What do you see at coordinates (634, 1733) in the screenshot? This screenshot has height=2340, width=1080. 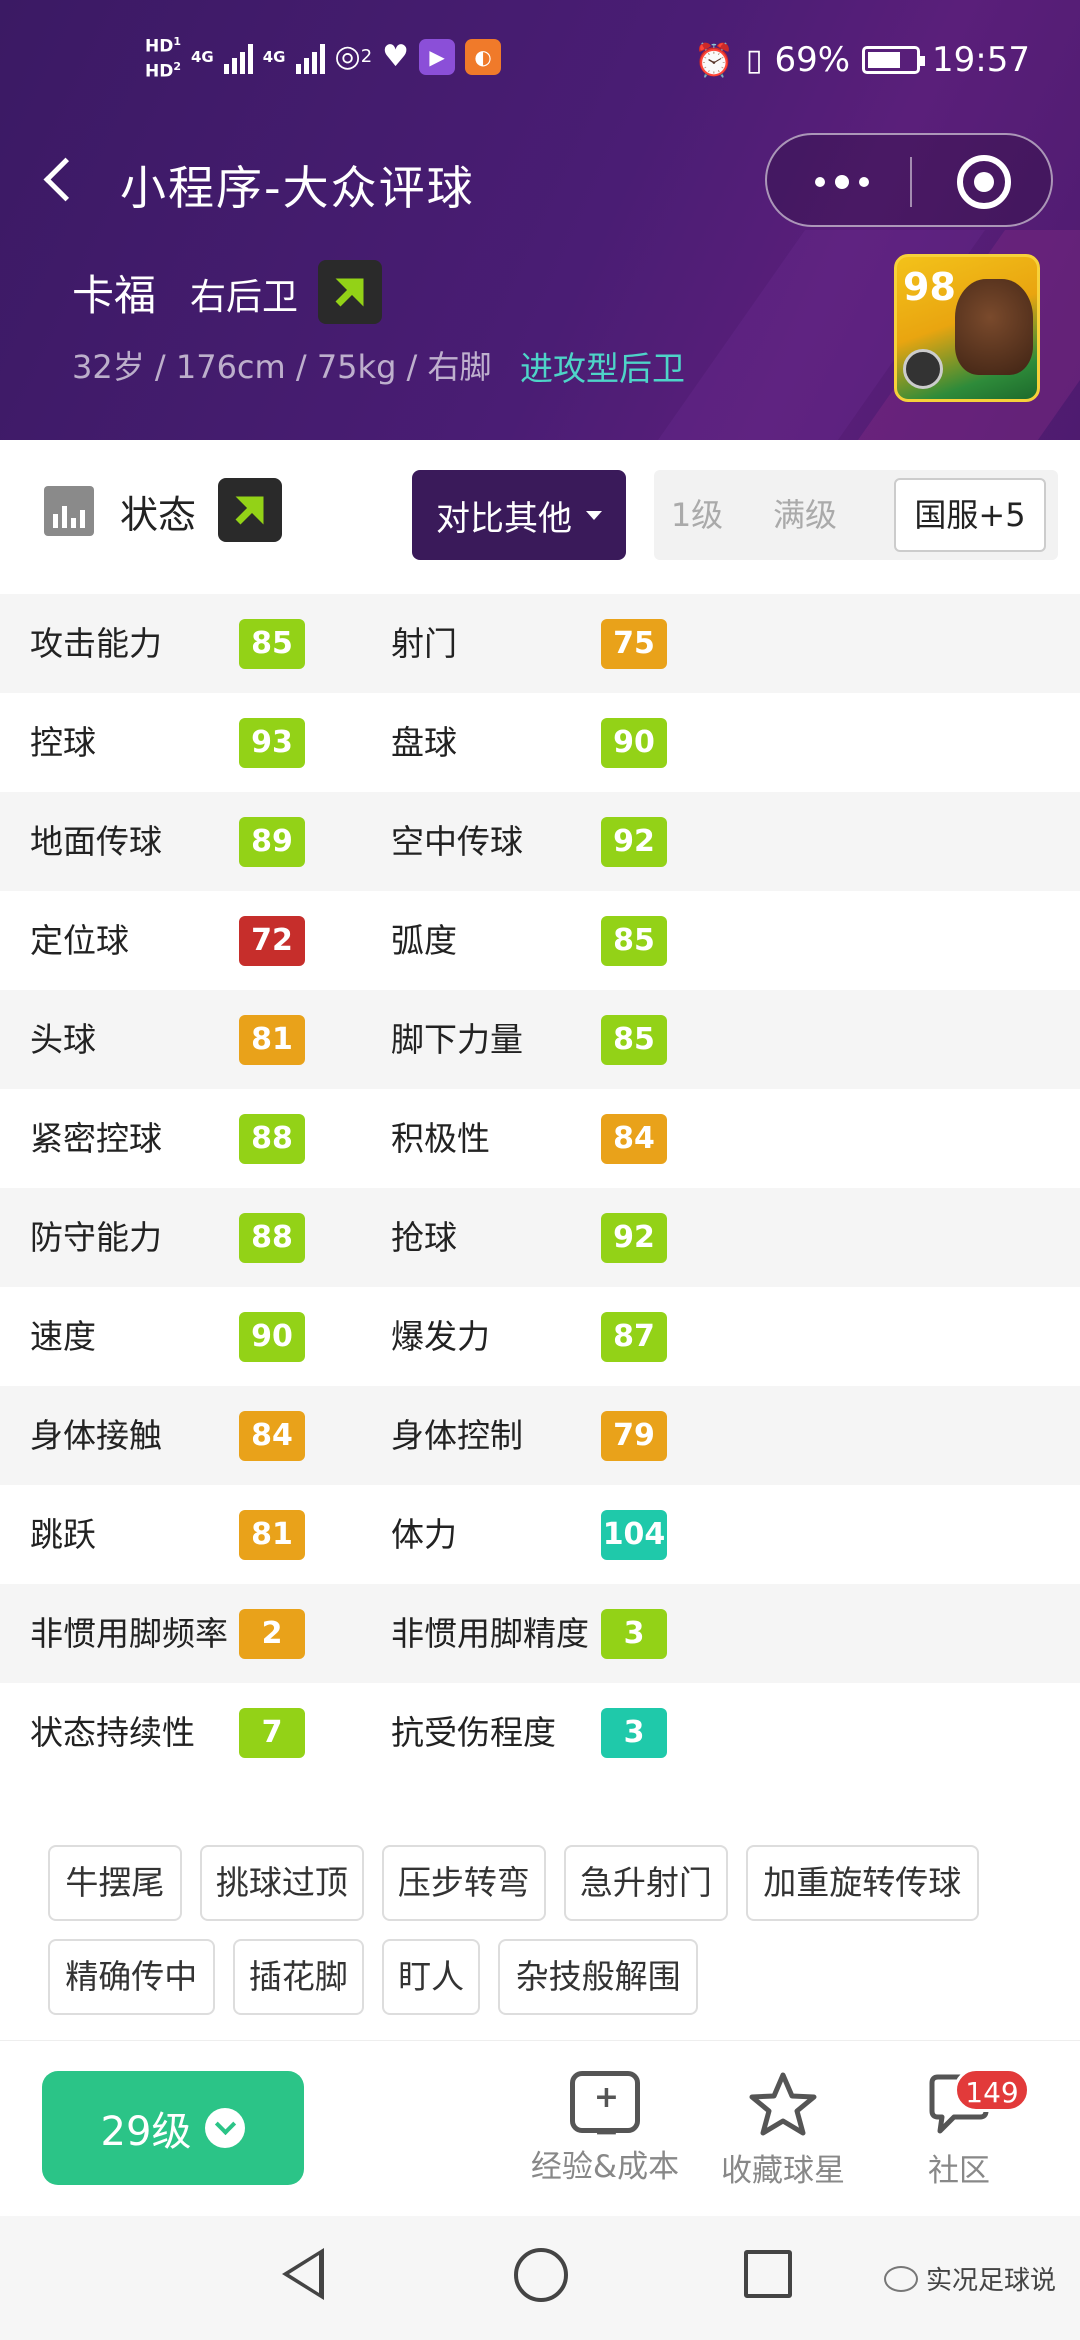 I see `attribute-value: 3` at bounding box center [634, 1733].